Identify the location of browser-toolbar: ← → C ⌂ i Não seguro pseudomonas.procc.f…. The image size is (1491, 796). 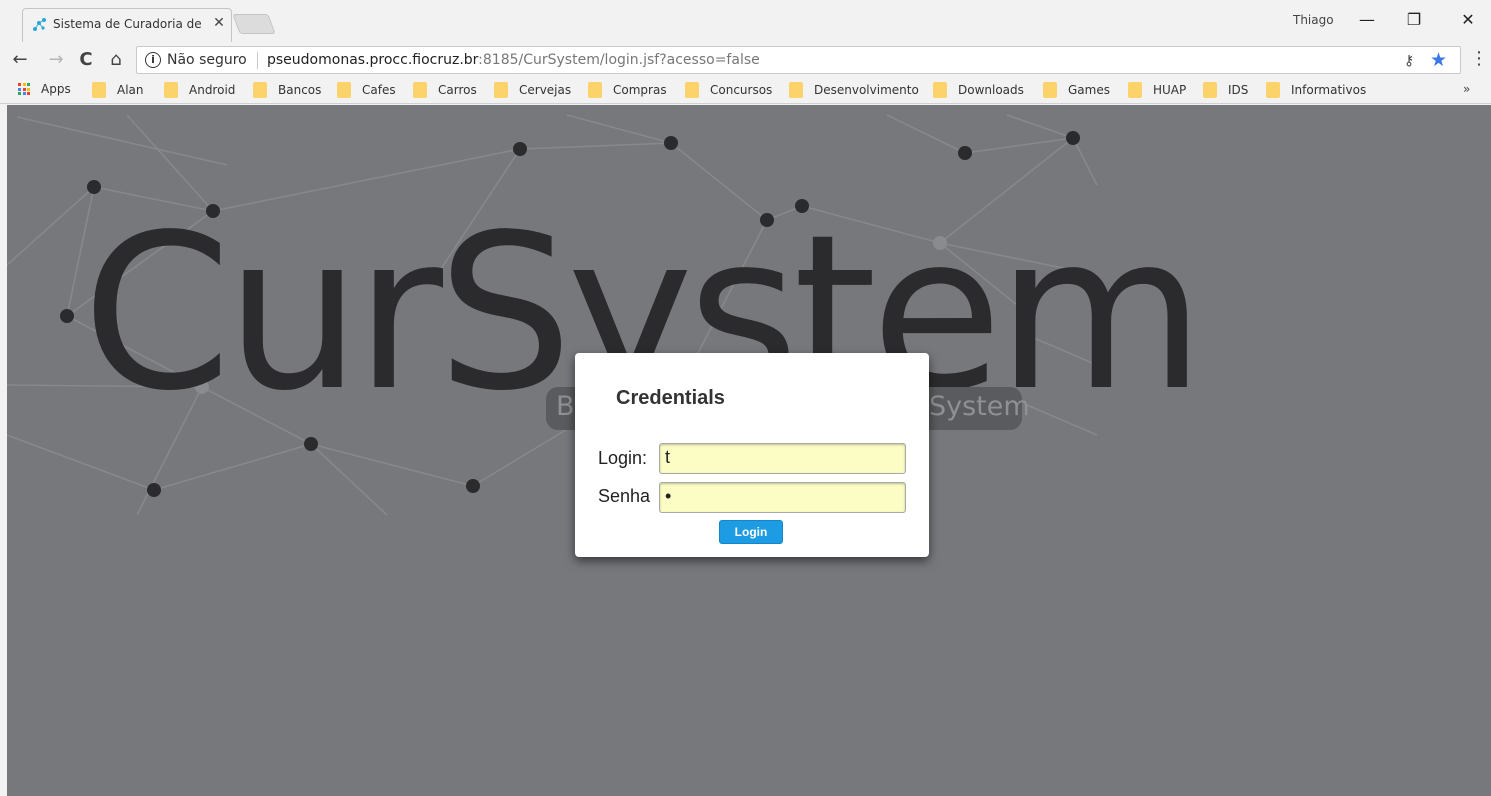
(745, 60).